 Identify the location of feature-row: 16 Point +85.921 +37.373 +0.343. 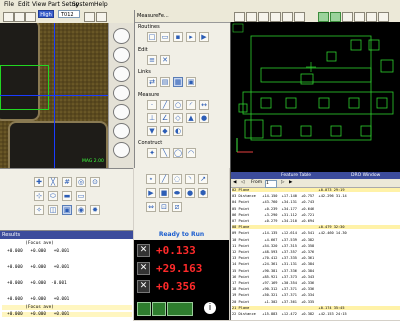
(316, 277).